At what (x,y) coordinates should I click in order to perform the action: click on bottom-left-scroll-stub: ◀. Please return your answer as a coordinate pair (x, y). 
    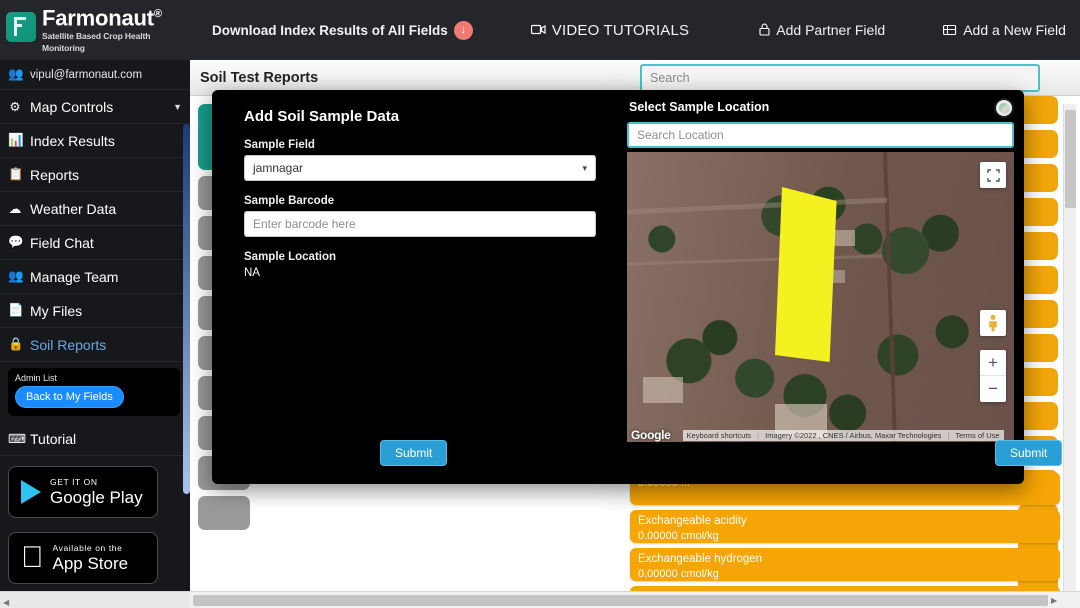
    Looking at the image, I should click on (95, 599).